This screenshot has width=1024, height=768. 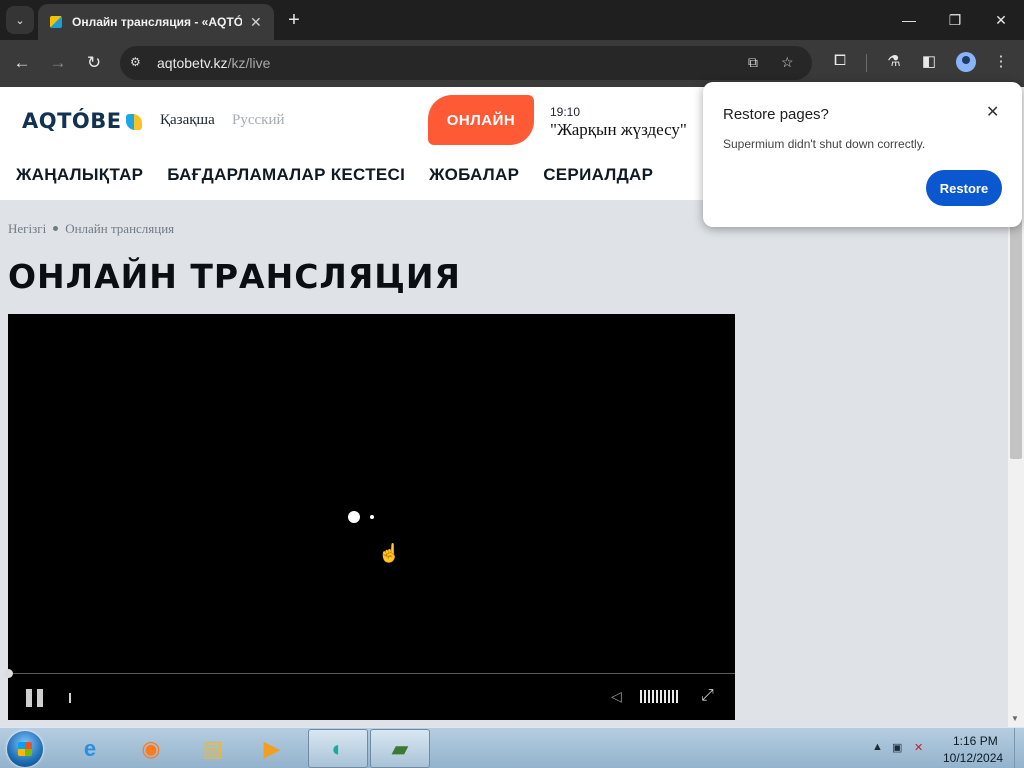 What do you see at coordinates (389, 553) in the screenshot?
I see `mouse-pointer-hand-icon: ☝` at bounding box center [389, 553].